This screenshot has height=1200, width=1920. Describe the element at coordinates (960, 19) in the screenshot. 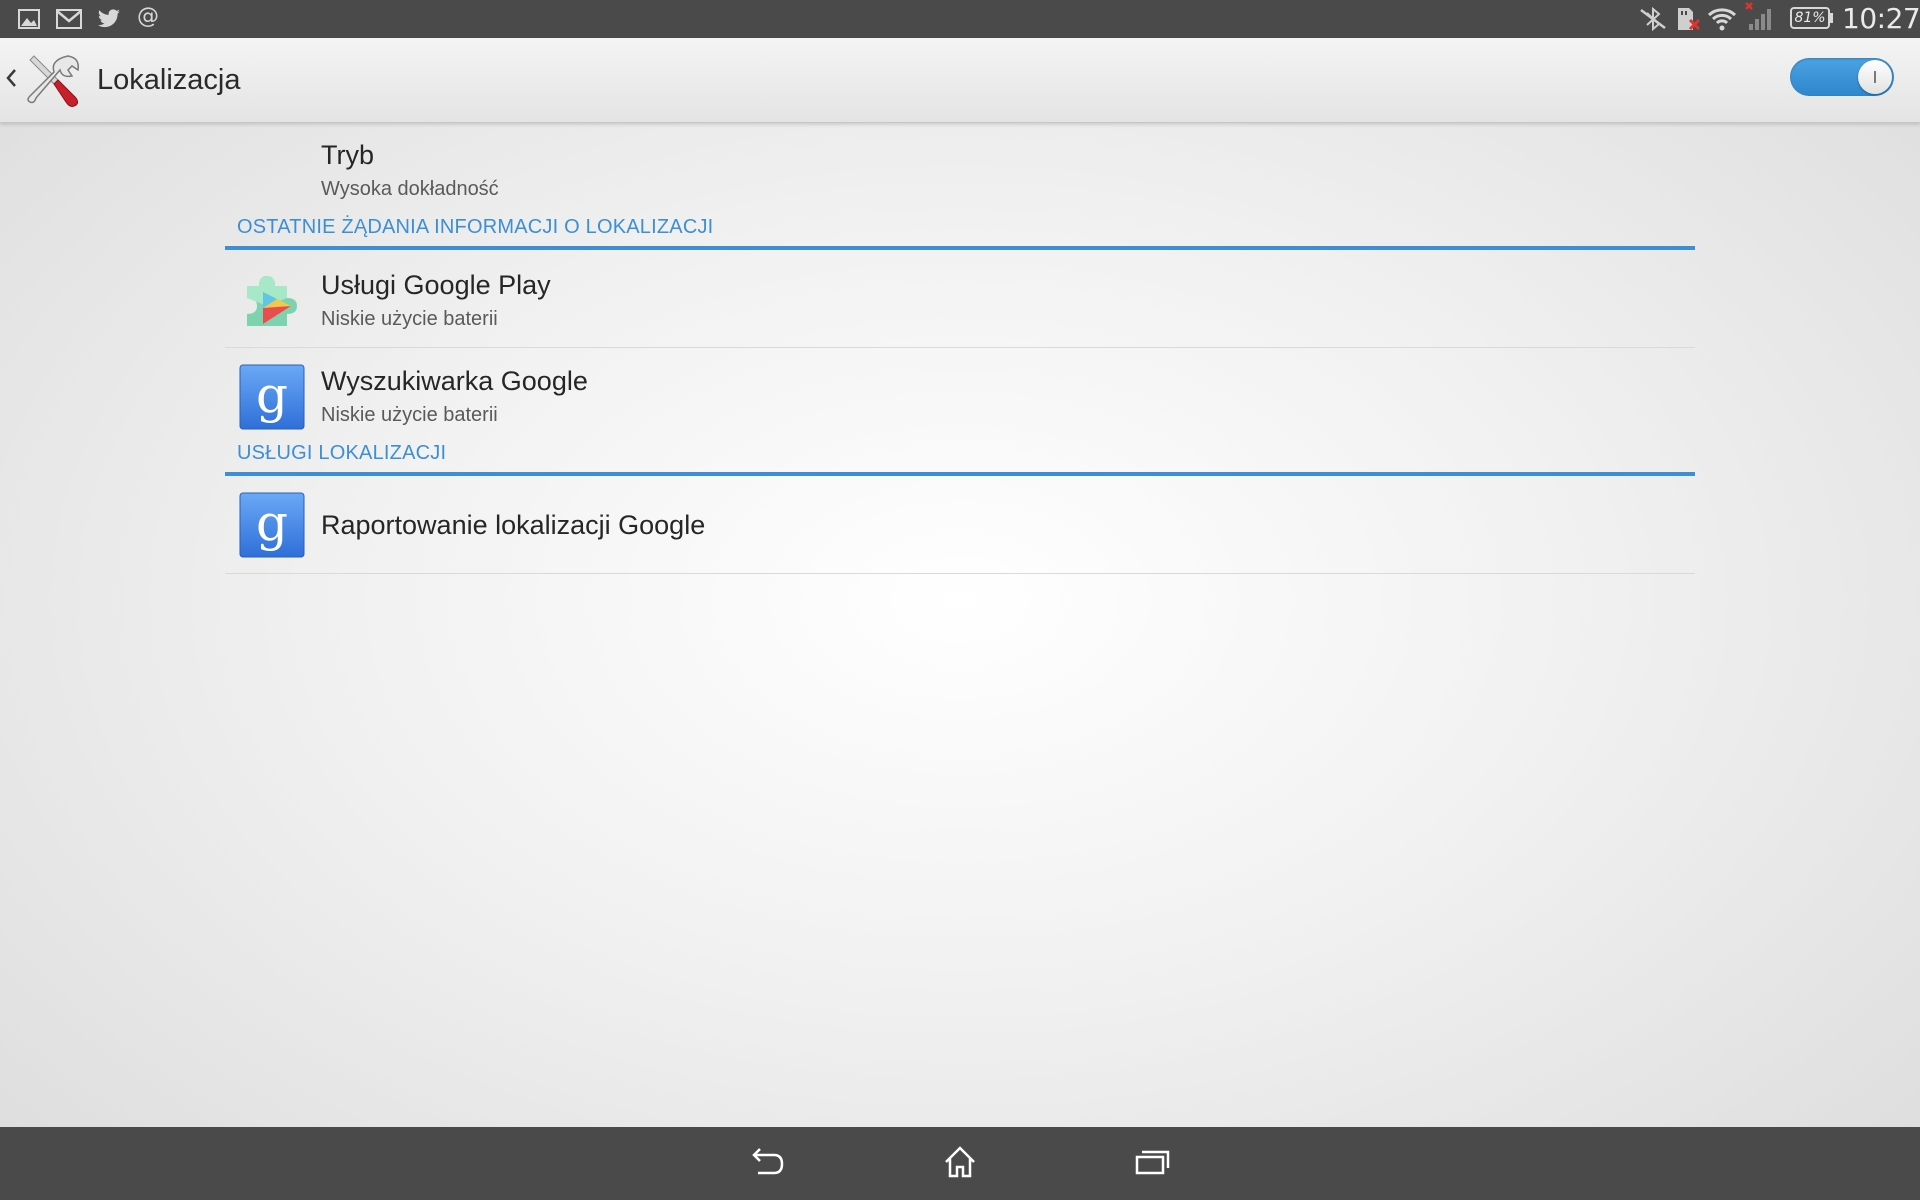

I see `status-bar: @ 81% 10:27` at that location.